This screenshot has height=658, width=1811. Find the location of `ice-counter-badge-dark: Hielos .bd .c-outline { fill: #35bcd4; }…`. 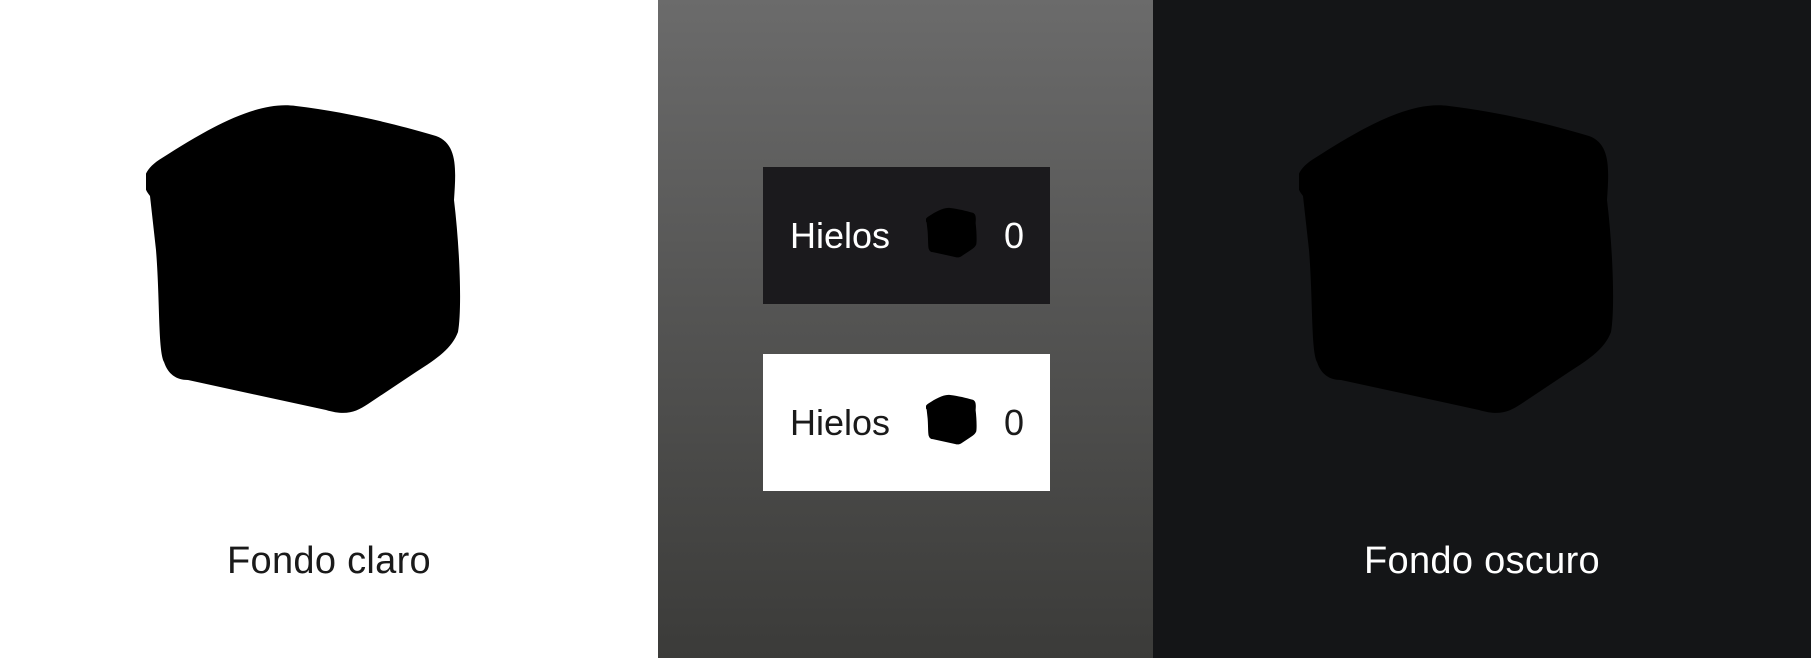

ice-counter-badge-dark: Hielos .bd .c-outline { fill: #35bcd4; }… is located at coordinates (906, 235).